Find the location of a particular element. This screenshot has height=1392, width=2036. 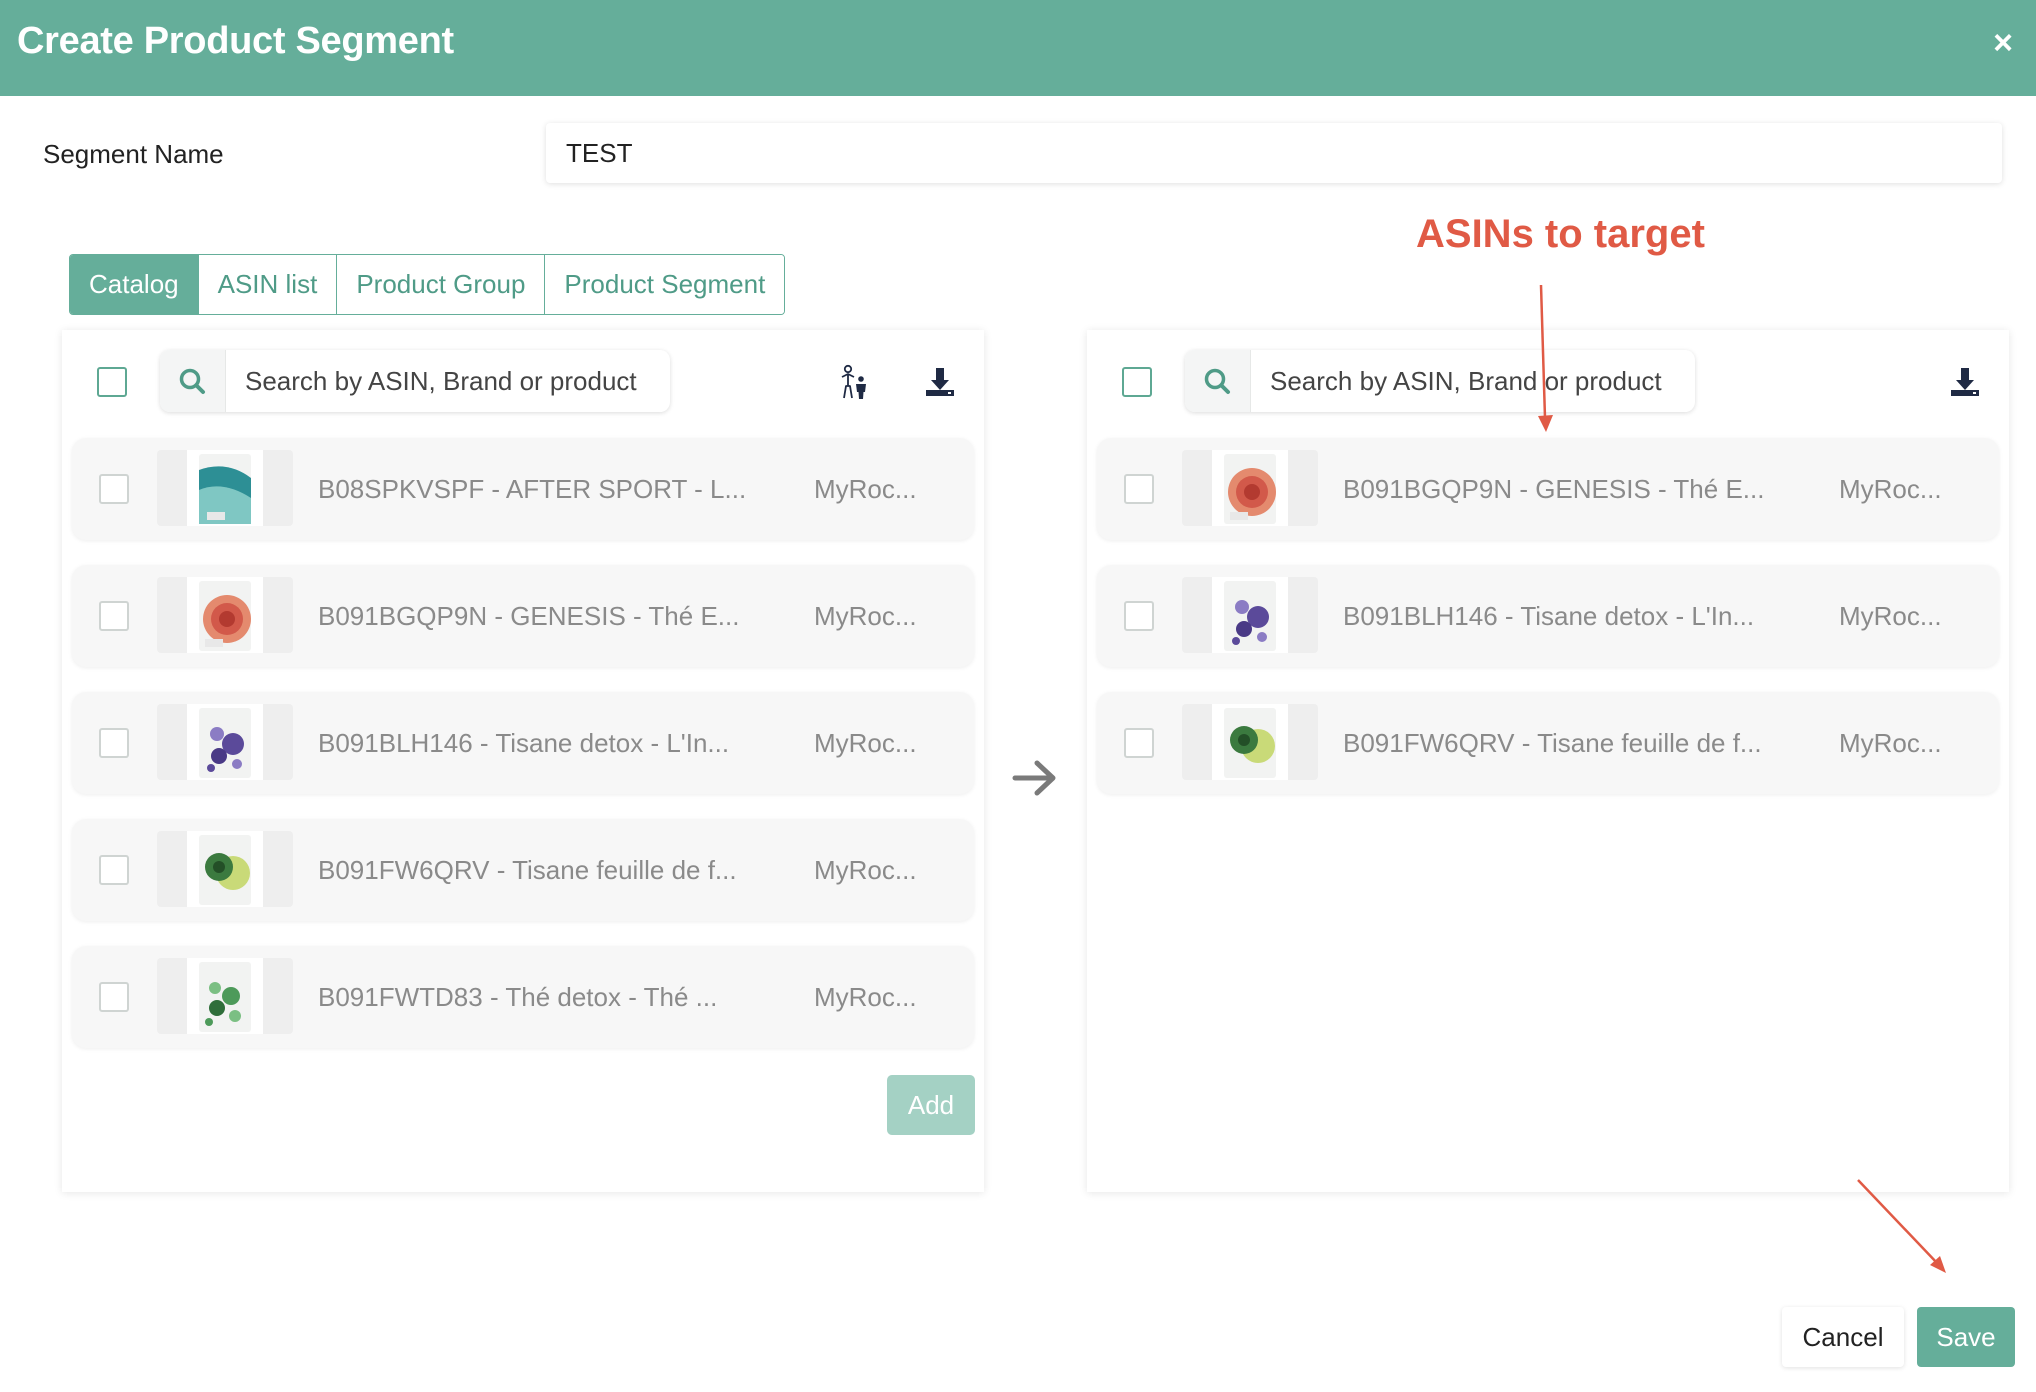

annotation-arrowhead is located at coordinates (1938, 1264).